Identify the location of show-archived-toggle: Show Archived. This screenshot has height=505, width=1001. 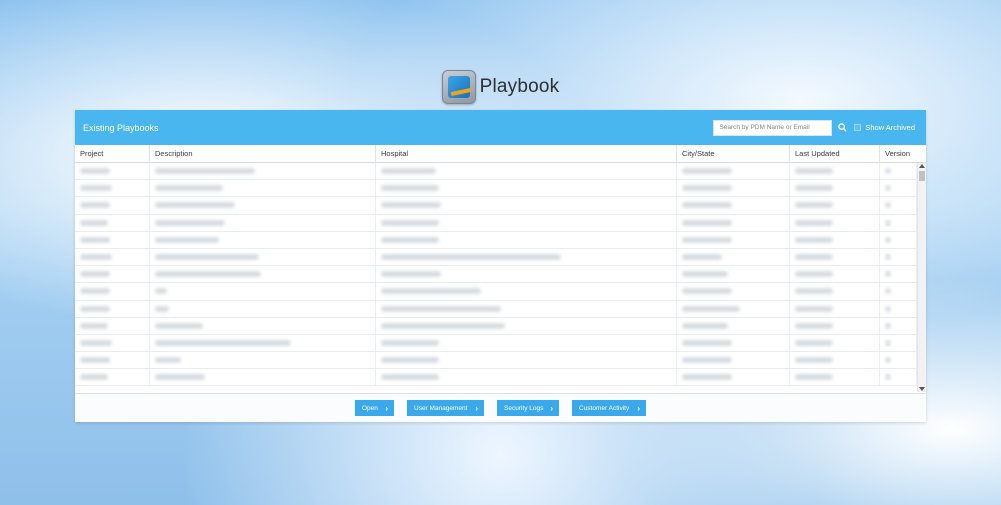
(884, 127).